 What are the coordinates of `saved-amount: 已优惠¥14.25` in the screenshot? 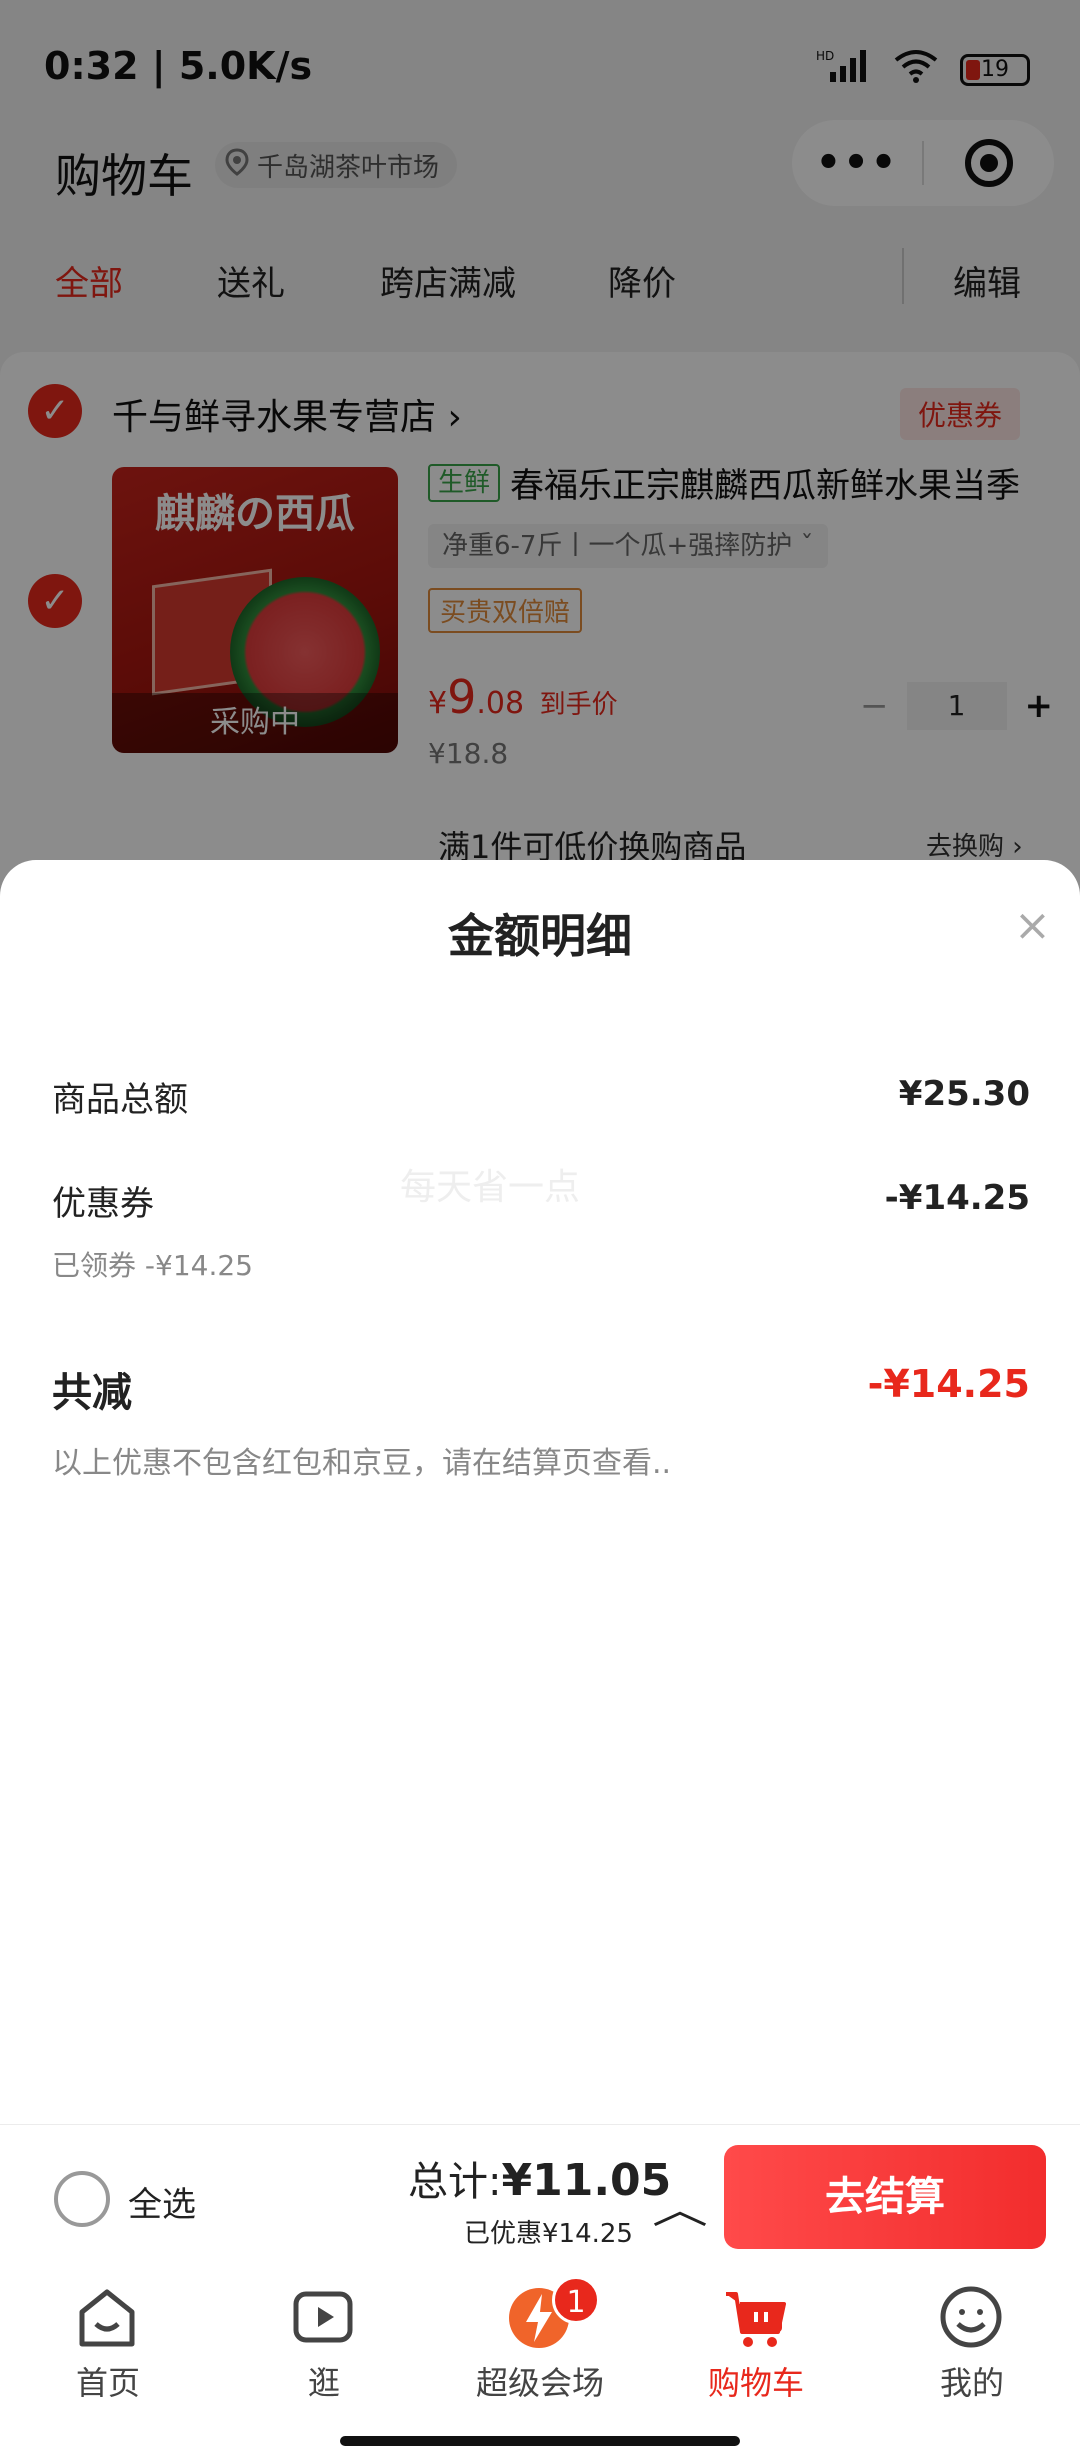 It's located at (548, 2234).